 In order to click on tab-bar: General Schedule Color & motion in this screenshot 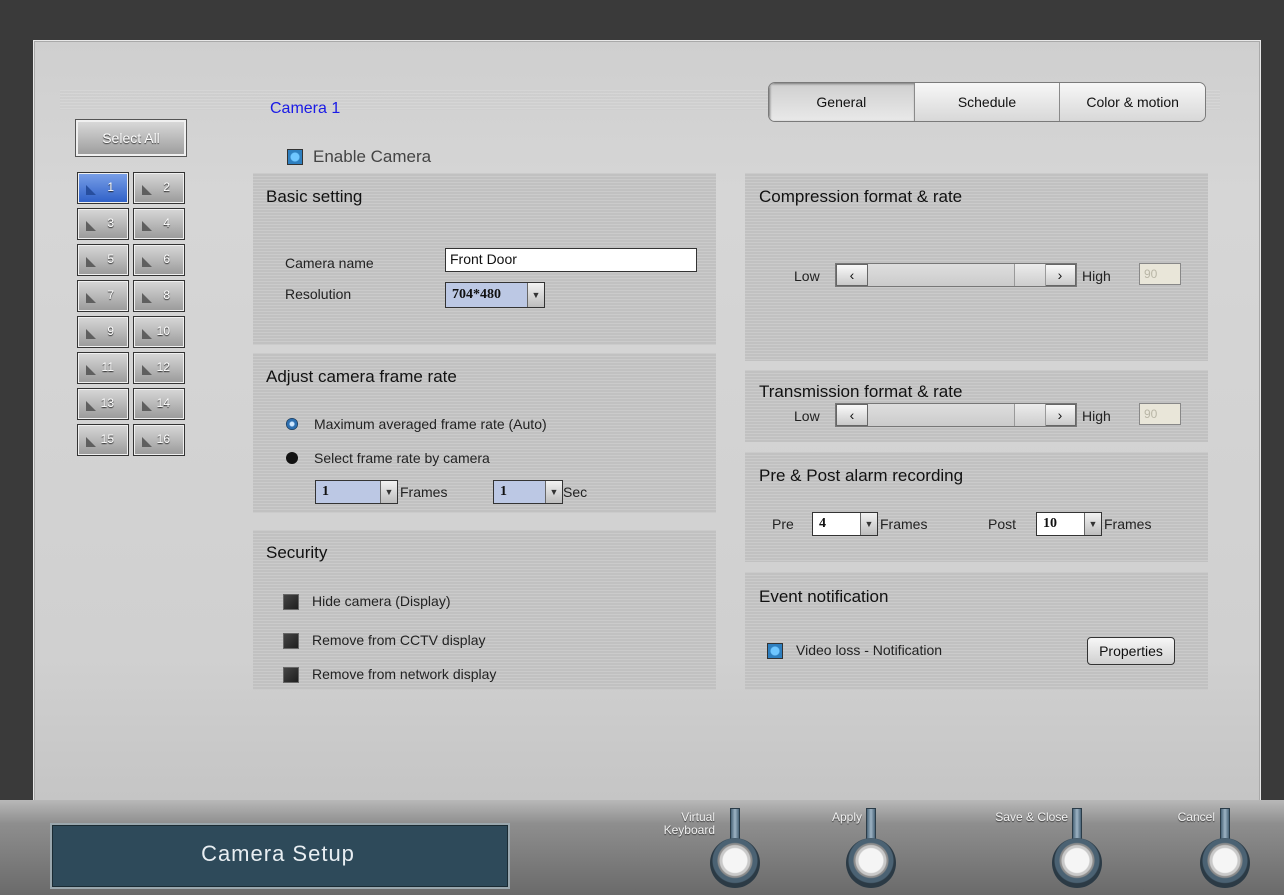, I will do `click(987, 102)`.